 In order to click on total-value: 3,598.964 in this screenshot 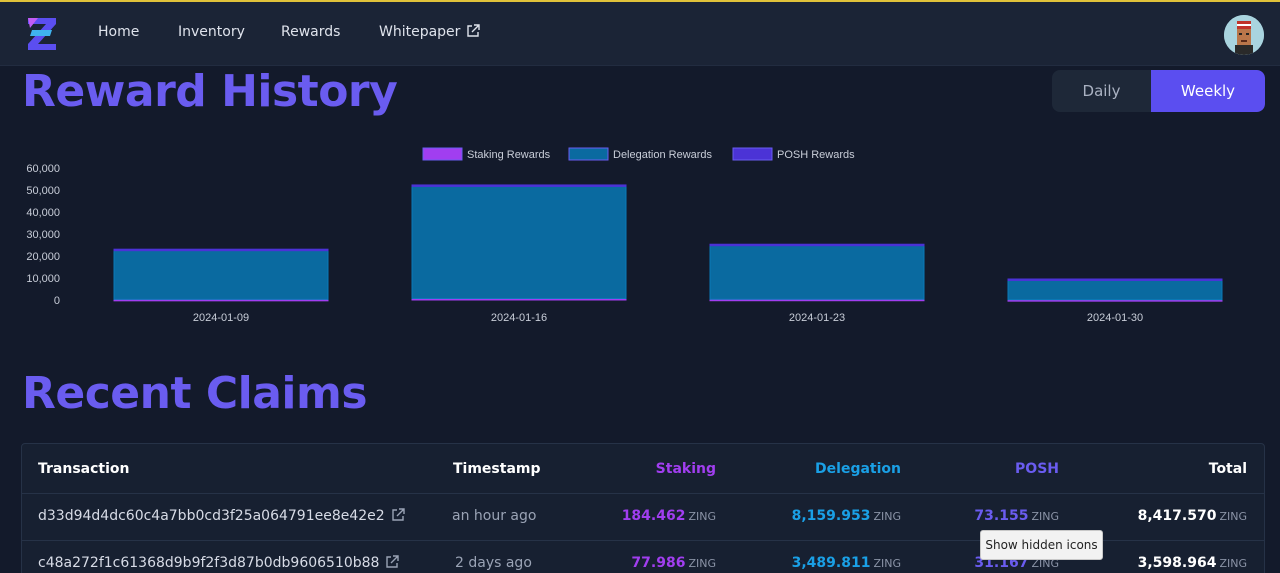, I will do `click(1177, 563)`.